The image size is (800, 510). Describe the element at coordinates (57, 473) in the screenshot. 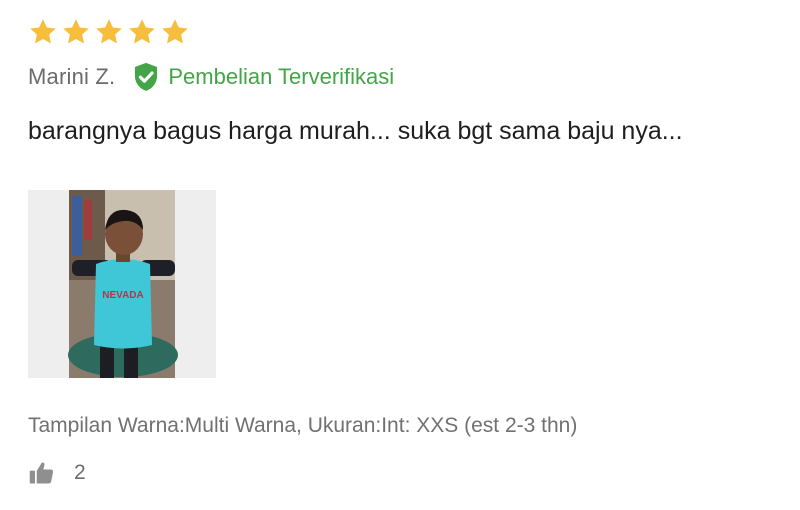

I see `helpful-like-button: 2` at that location.